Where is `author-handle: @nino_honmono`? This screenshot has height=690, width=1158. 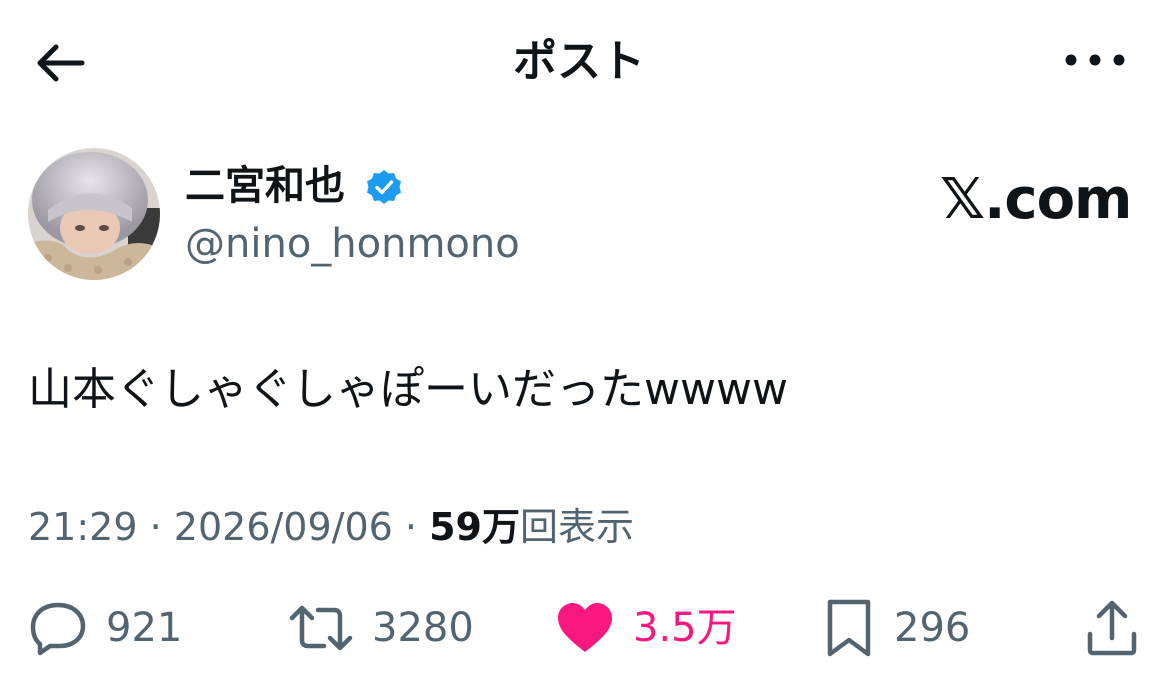 author-handle: @nino_honmono is located at coordinates (352, 244).